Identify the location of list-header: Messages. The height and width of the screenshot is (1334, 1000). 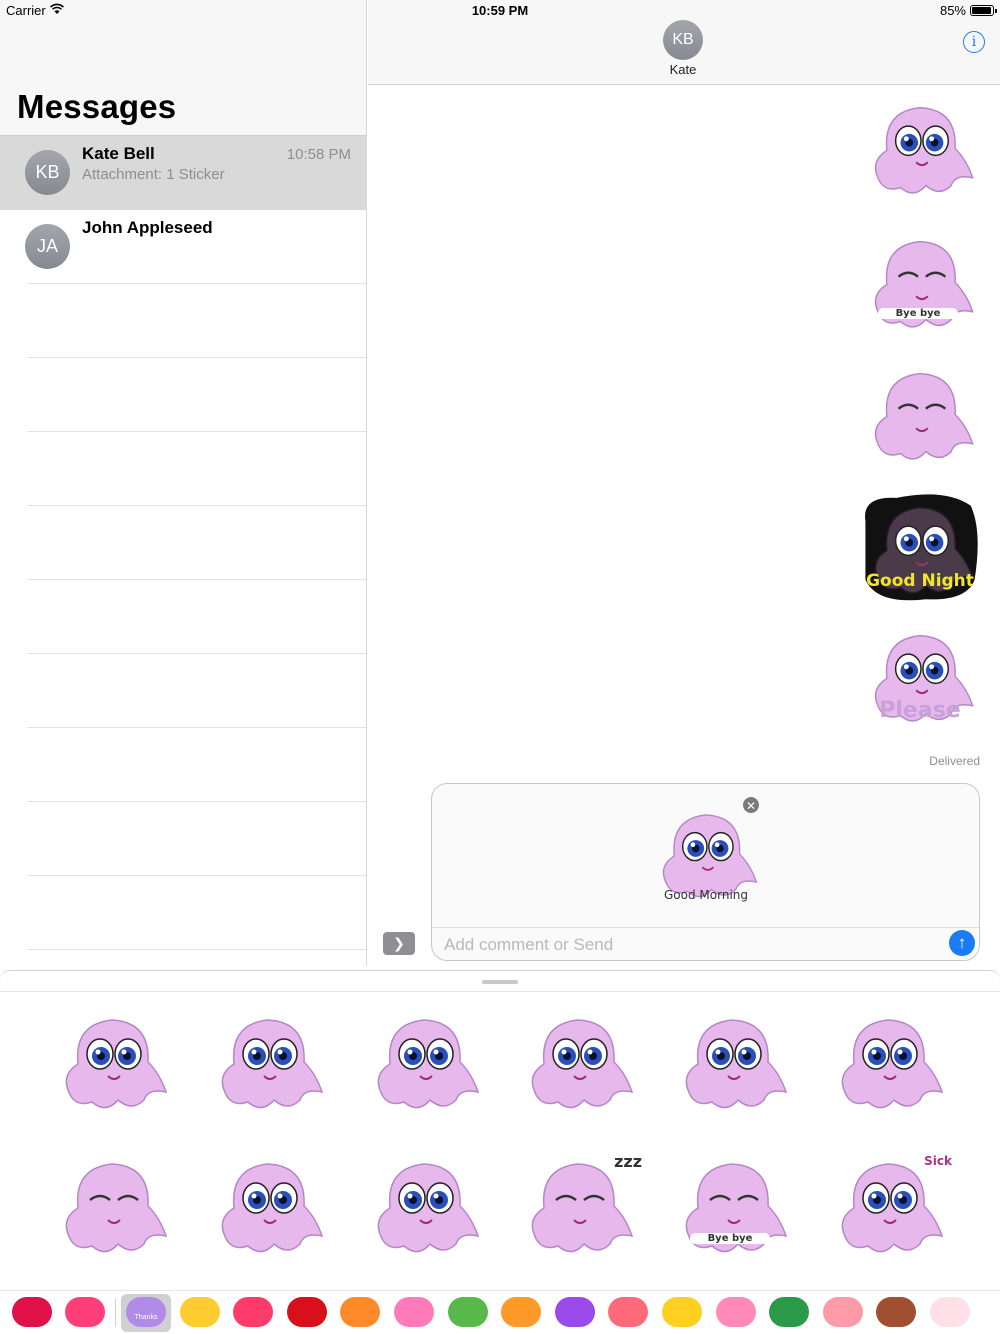
(183, 68).